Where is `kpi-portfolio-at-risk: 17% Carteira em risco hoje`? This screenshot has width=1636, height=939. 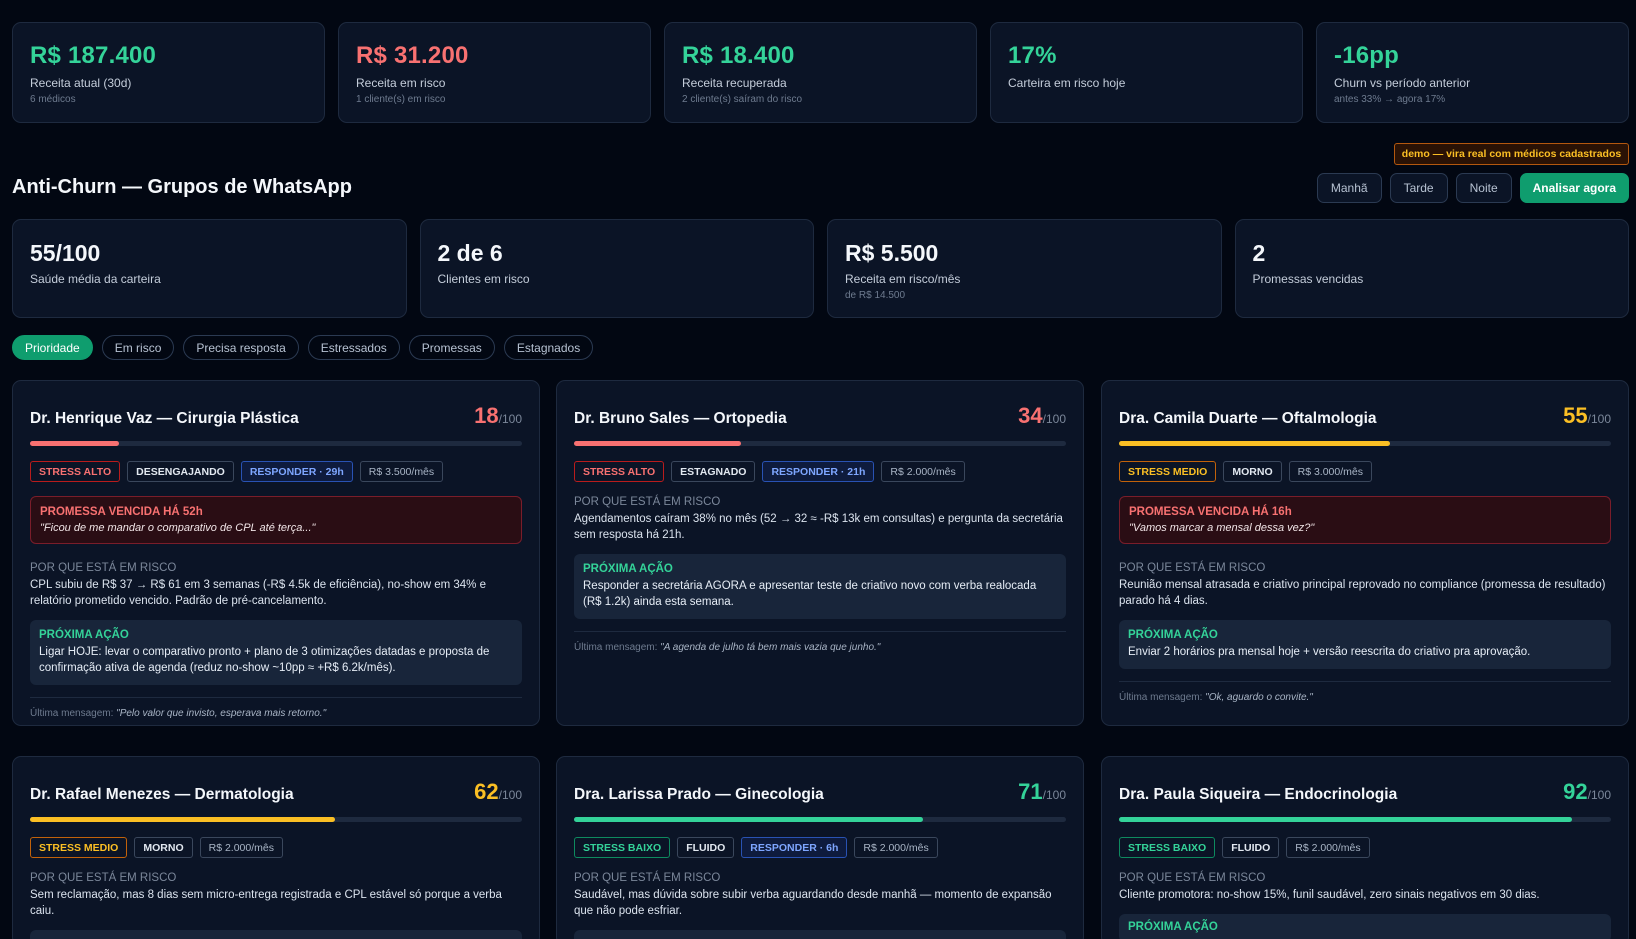 kpi-portfolio-at-risk: 17% Carteira em risco hoje is located at coordinates (1146, 72).